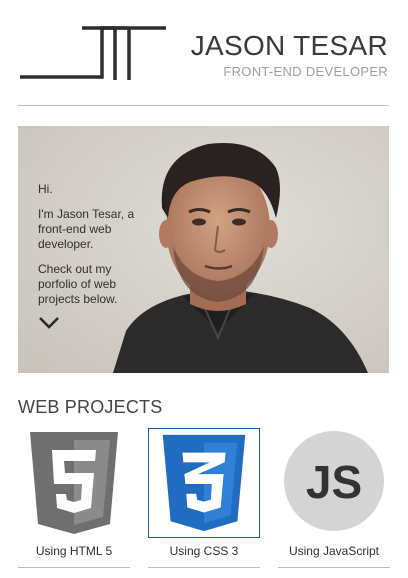 The height and width of the screenshot is (578, 408). Describe the element at coordinates (334, 551) in the screenshot. I see `project-label: Using JavaScript` at that location.